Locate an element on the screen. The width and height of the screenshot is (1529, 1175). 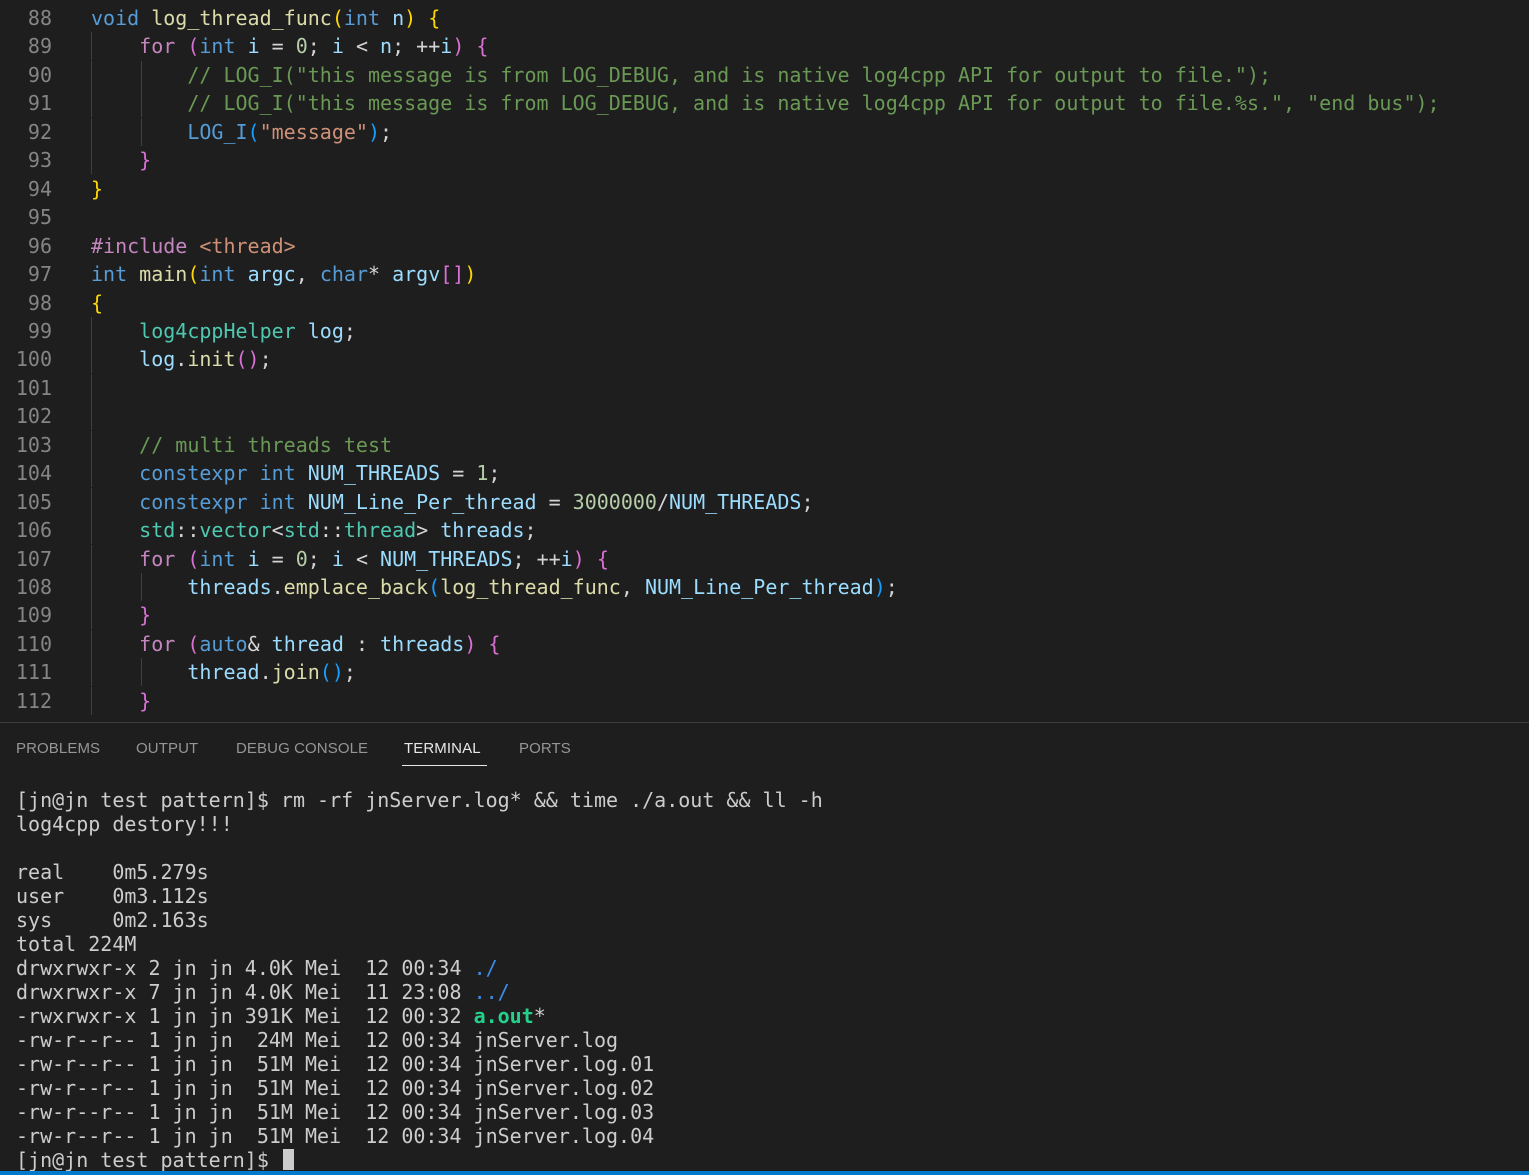
bracket: () is located at coordinates (247, 359).